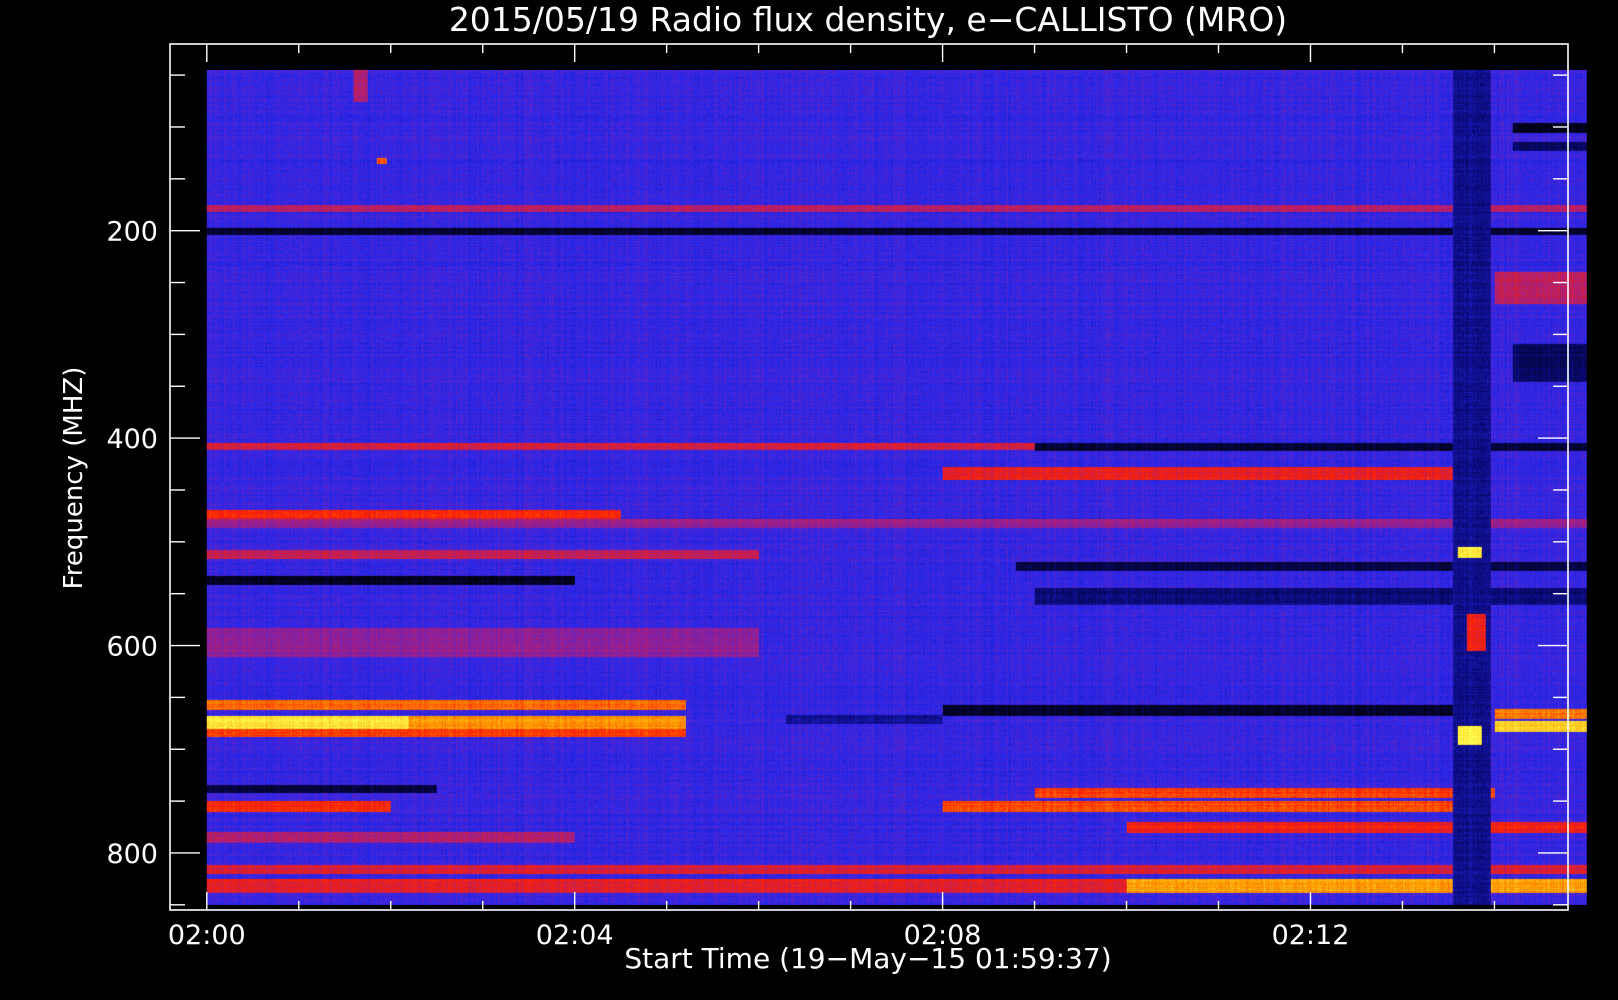 The image size is (1618, 1000). What do you see at coordinates (132, 439) in the screenshot?
I see `y-tick-label: 400` at bounding box center [132, 439].